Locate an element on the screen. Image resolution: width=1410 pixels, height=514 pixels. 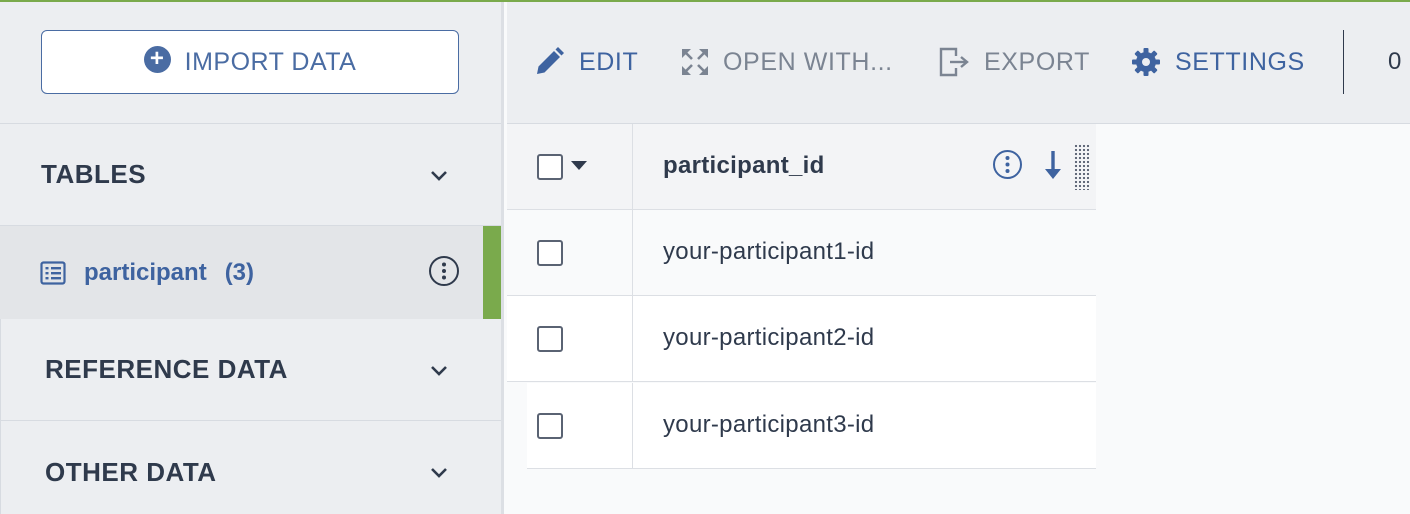
participant-id-cell: your-participant1-id is located at coordinates (768, 252).